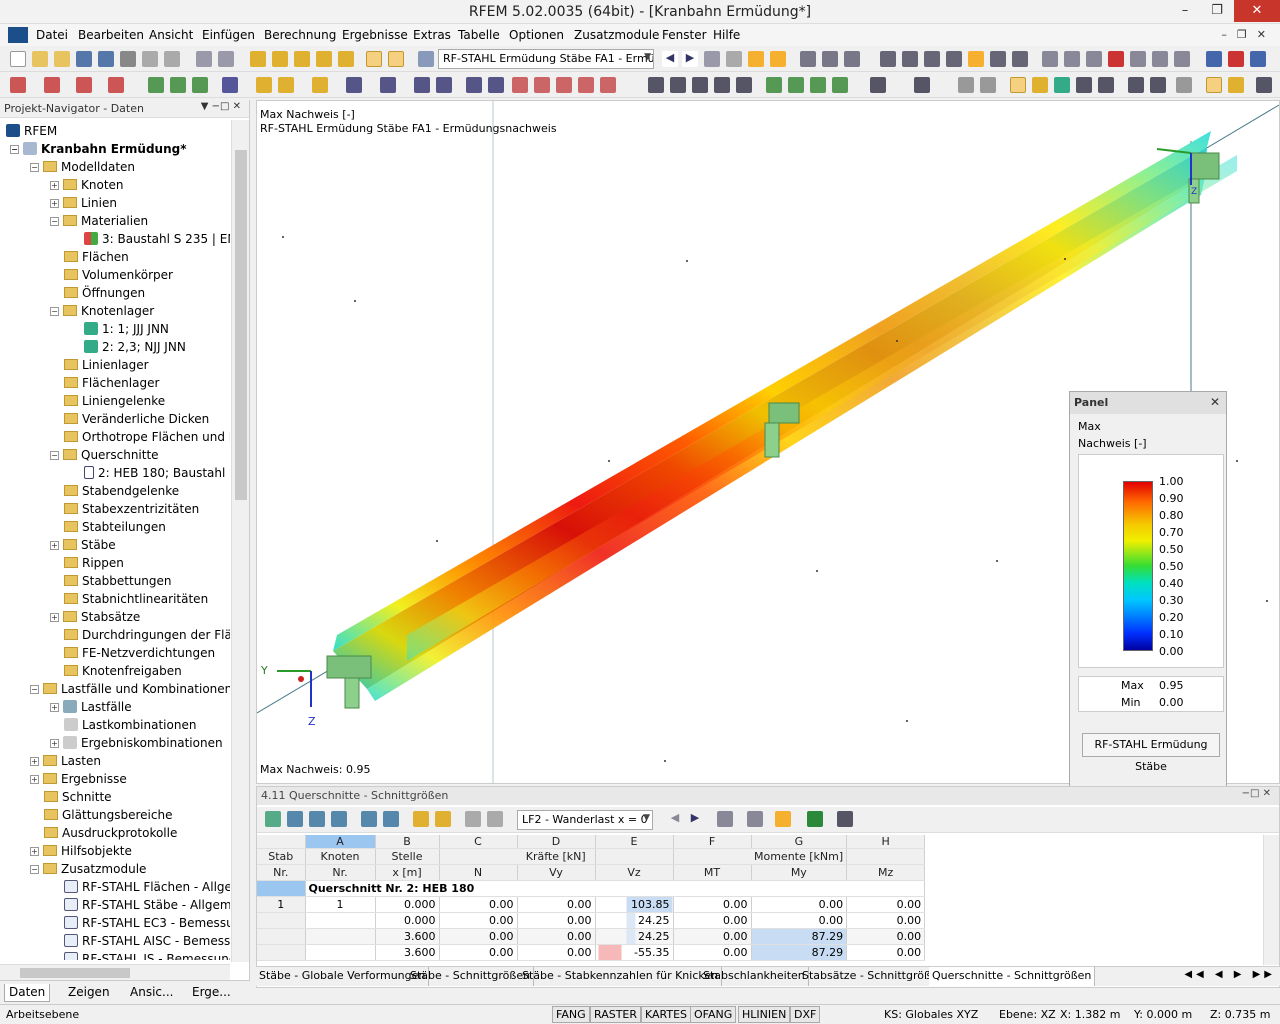 The height and width of the screenshot is (1024, 1280). Describe the element at coordinates (1012, 976) in the screenshot. I see `tab-querschnitte-schnittgroessen: Querschnitte - Schnittgrößen` at that location.